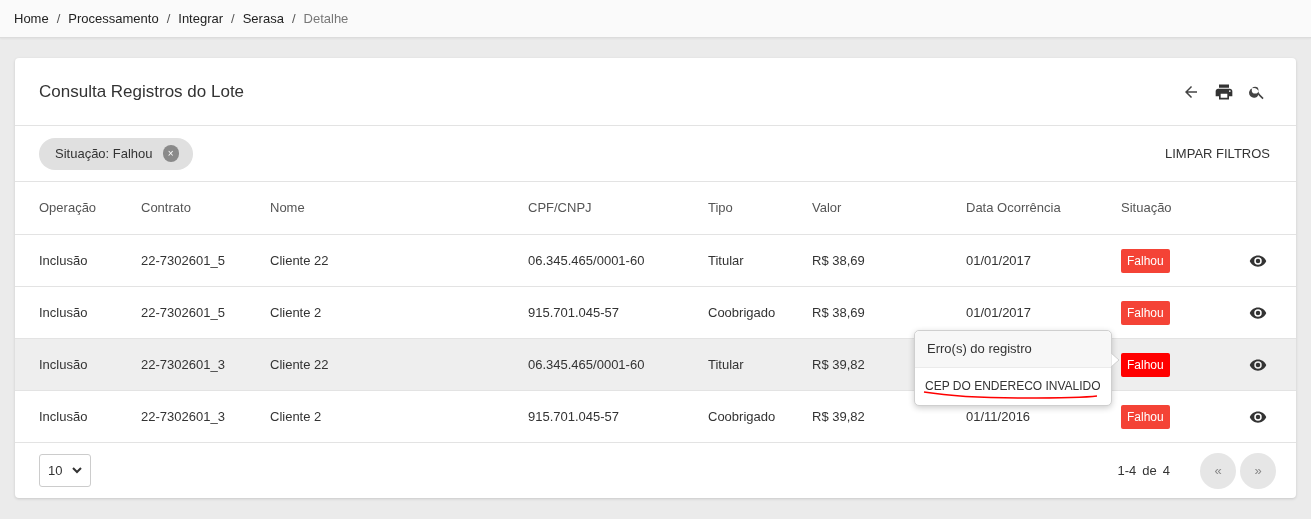 Image resolution: width=1311 pixels, height=519 pixels. What do you see at coordinates (827, 208) in the screenshot?
I see `column-header: Valor` at bounding box center [827, 208].